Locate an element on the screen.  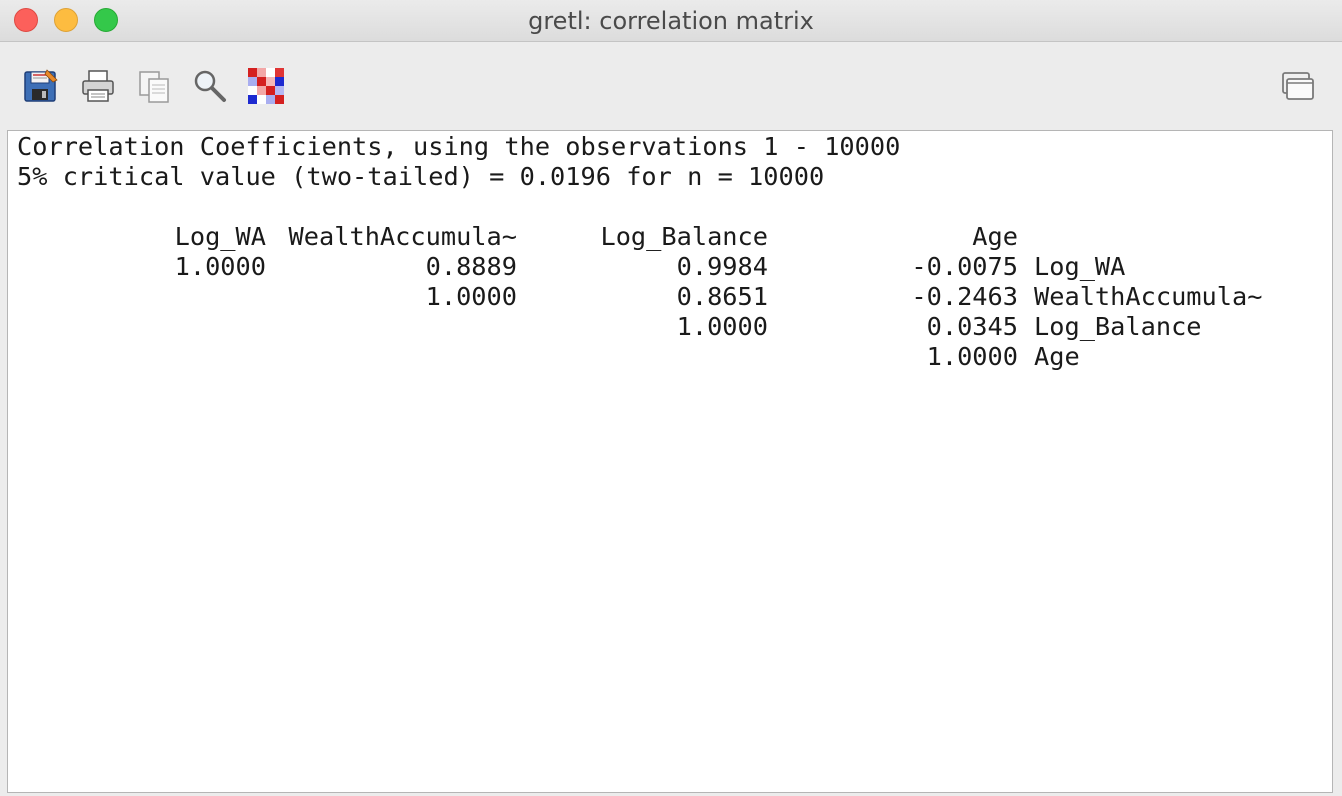
heatmap-button is located at coordinates (266, 86).